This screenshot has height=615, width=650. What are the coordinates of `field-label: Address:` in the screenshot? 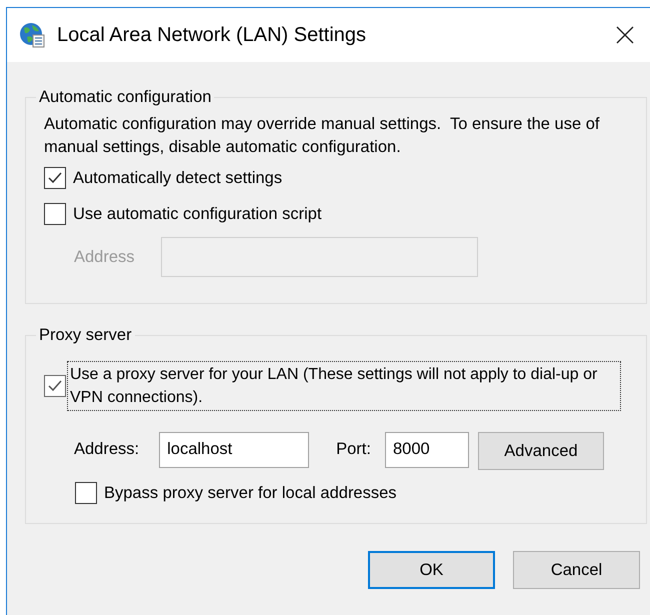 It's located at (107, 449).